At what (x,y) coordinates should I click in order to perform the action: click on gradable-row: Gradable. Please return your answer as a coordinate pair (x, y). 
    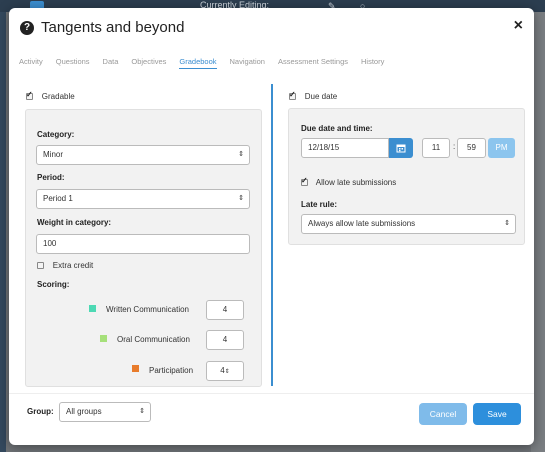
    Looking at the image, I should click on (50, 96).